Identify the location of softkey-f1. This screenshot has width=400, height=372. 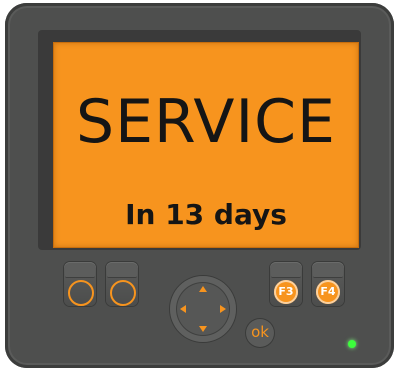
(80, 284).